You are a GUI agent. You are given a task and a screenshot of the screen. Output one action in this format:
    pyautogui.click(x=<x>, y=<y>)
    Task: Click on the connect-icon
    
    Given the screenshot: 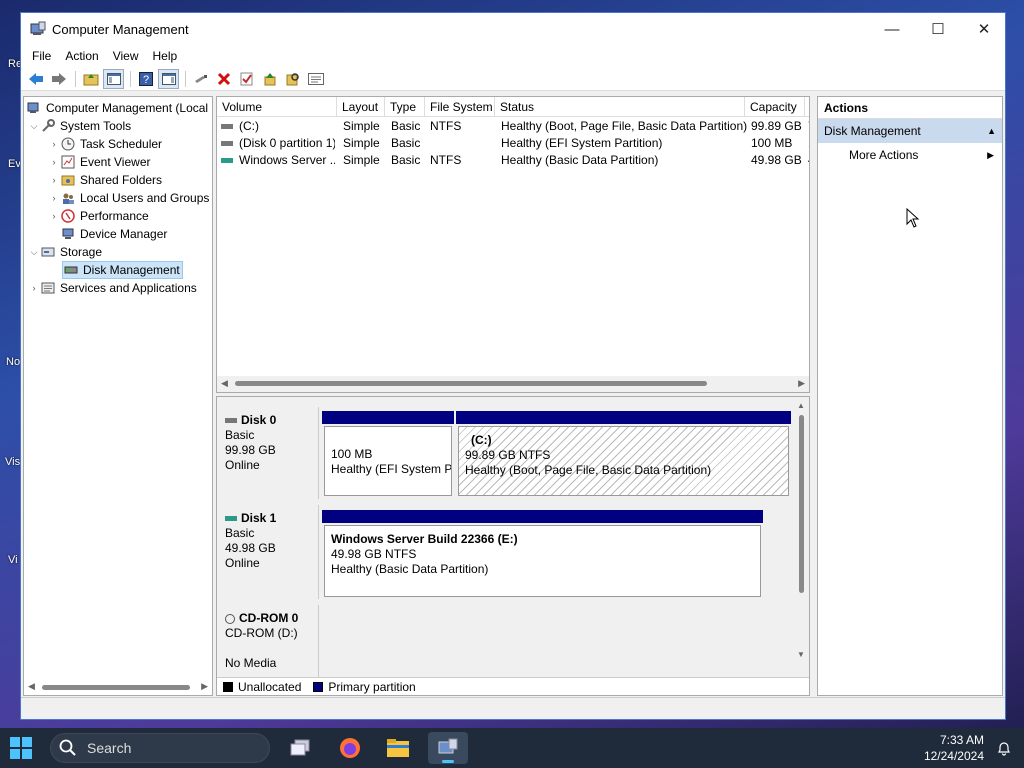 What is the action you would take?
    pyautogui.click(x=200, y=79)
    